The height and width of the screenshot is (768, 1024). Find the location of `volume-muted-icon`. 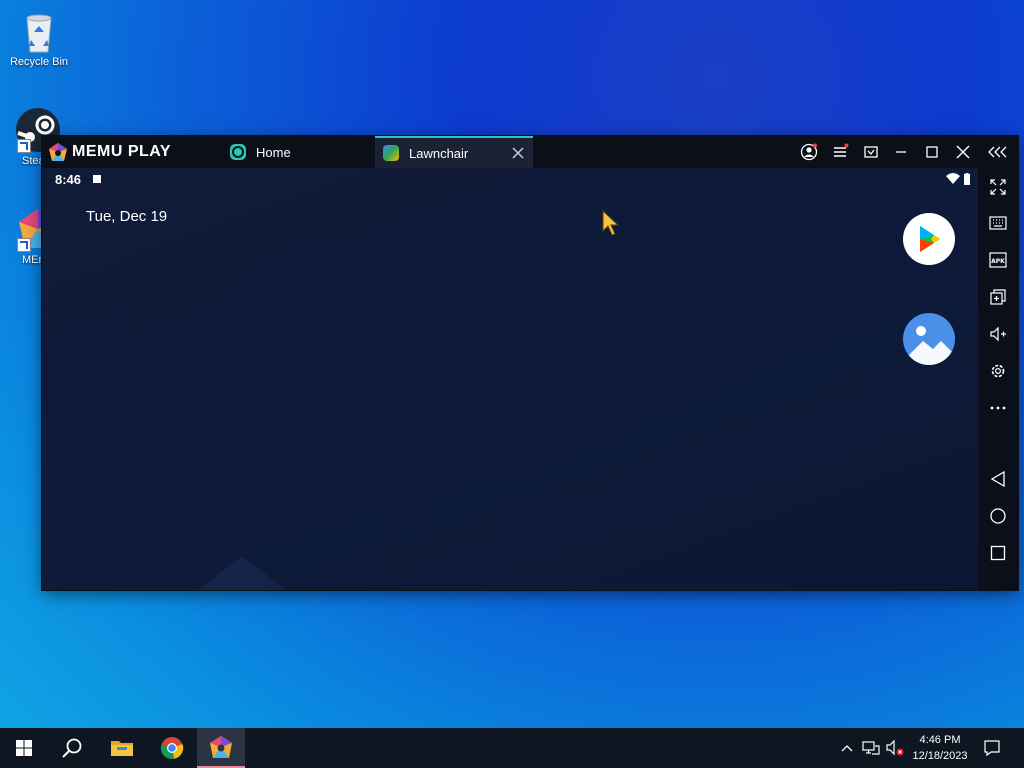

volume-muted-icon is located at coordinates (895, 748).